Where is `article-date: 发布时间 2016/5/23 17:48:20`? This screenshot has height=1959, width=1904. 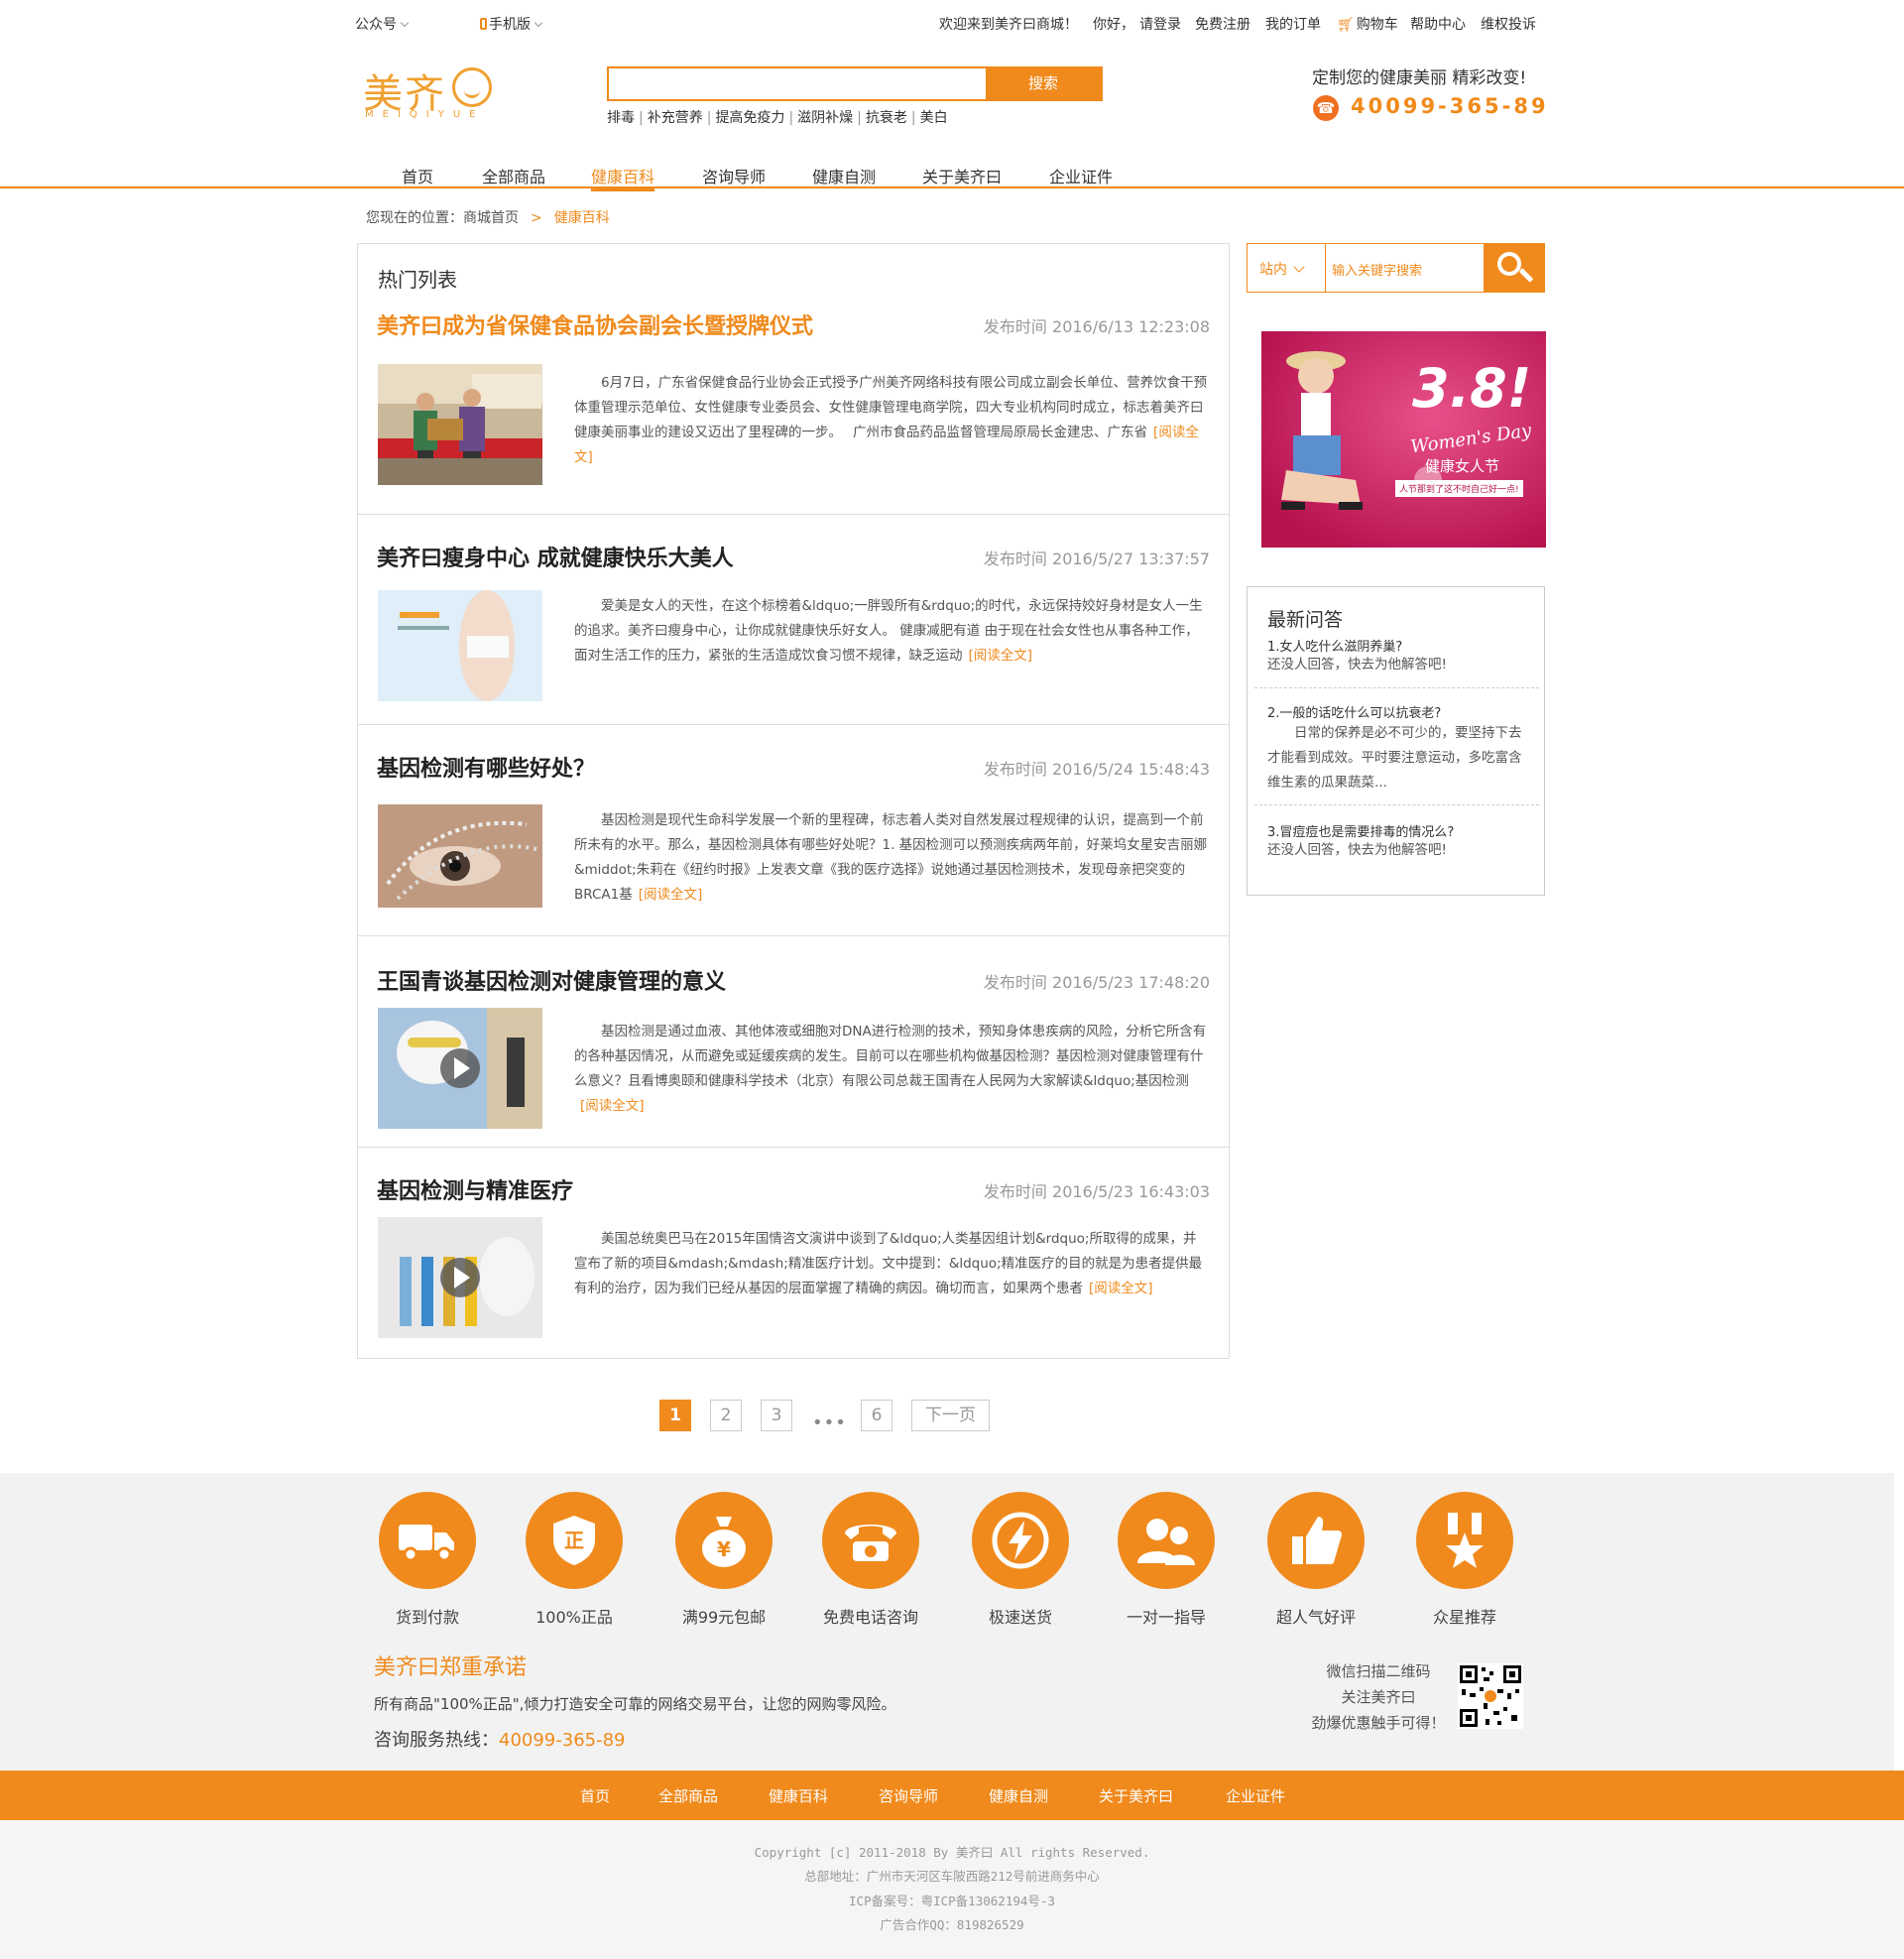 article-date: 发布时间 2016/5/23 17:48:20 is located at coordinates (1097, 981).